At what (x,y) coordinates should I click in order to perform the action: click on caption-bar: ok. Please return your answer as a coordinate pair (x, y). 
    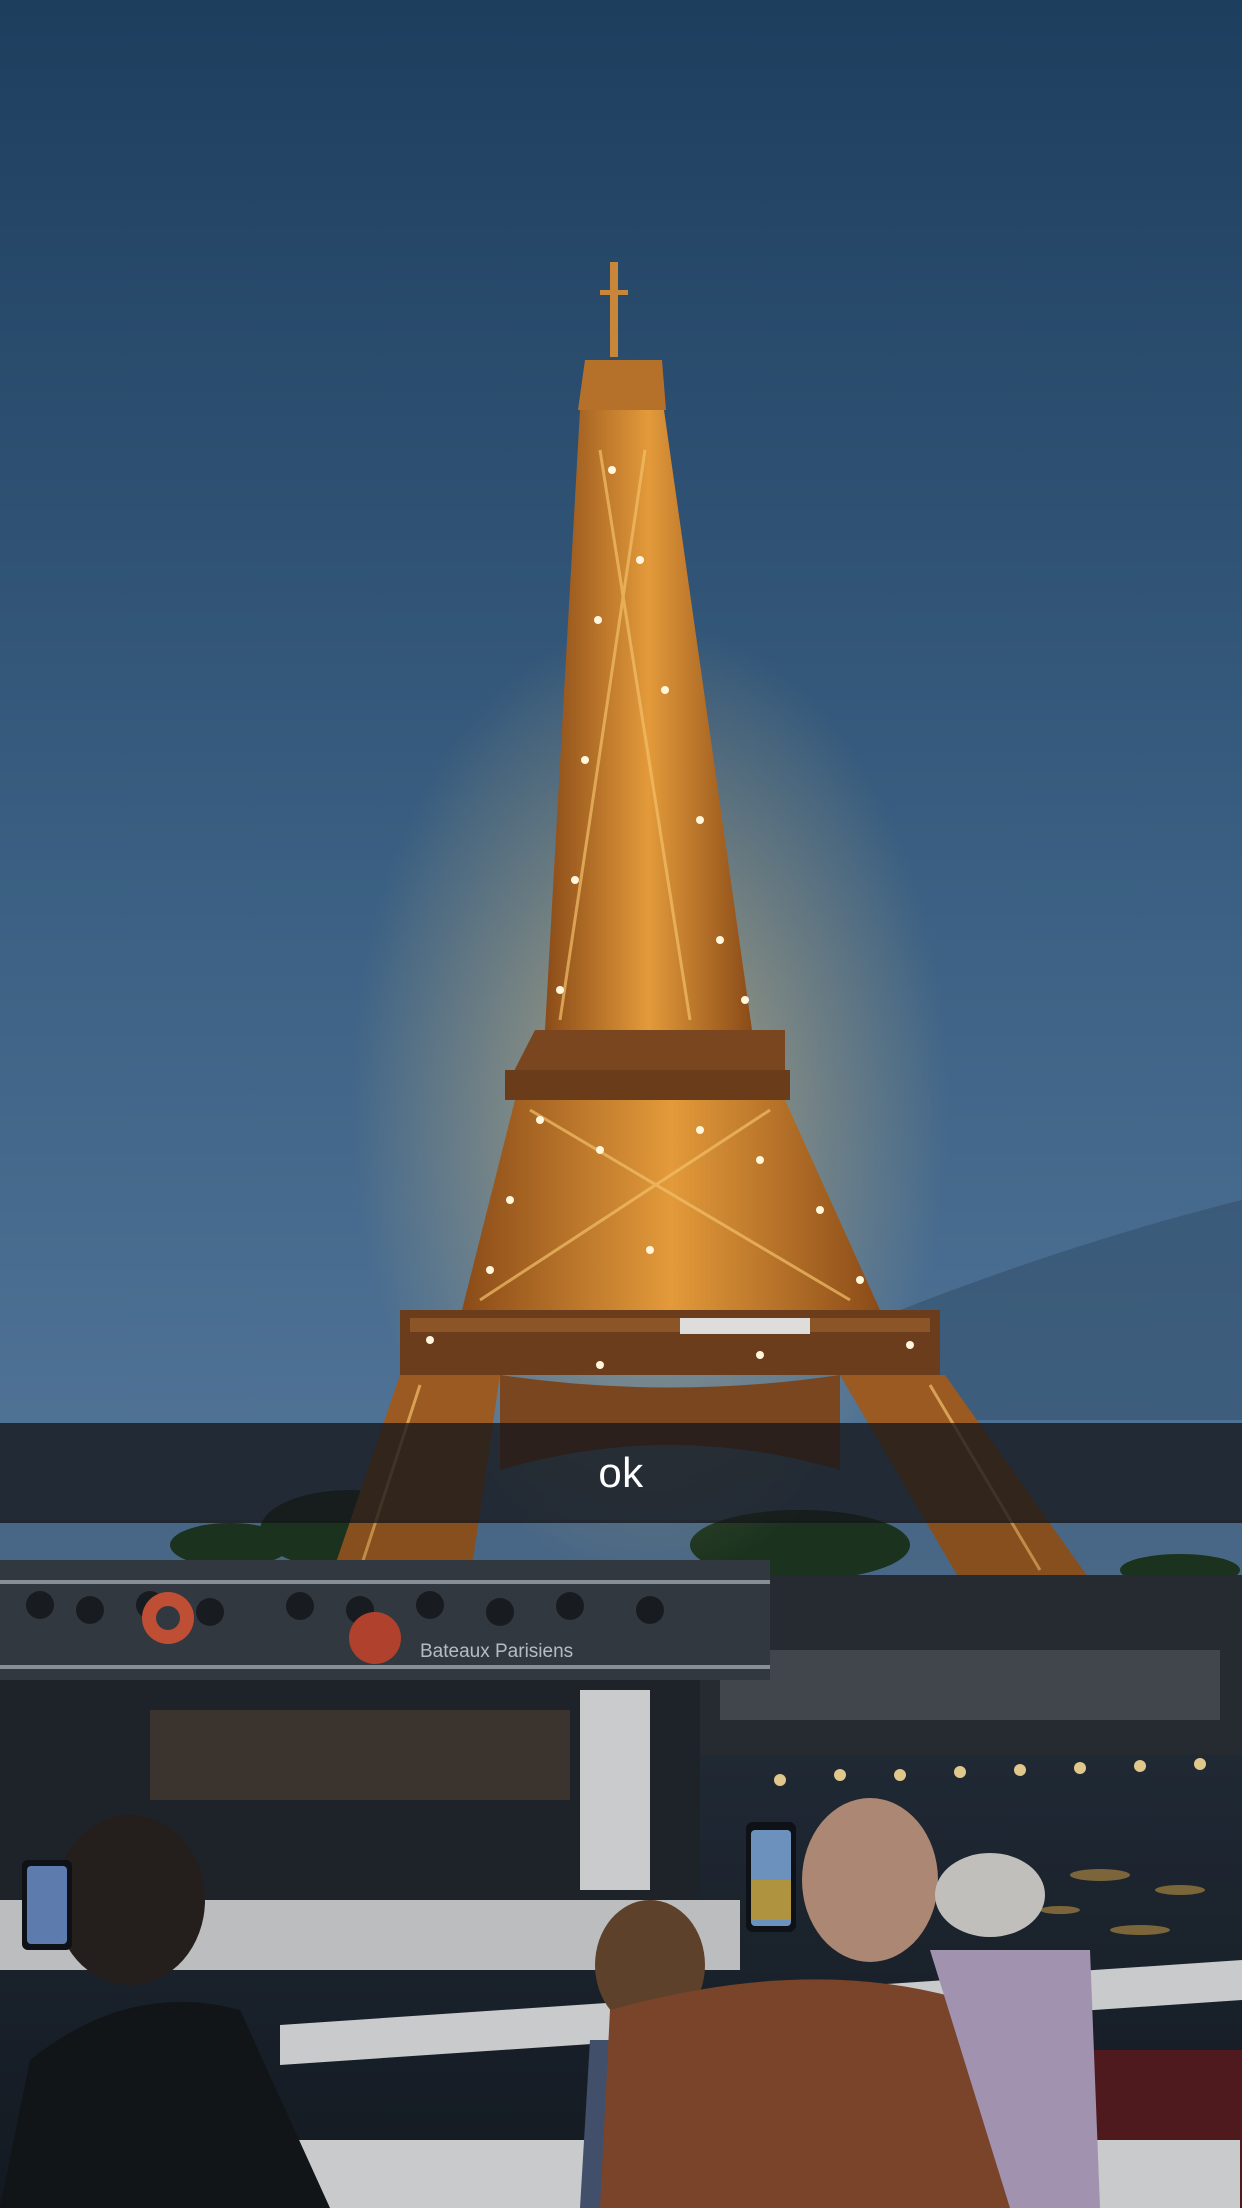
    Looking at the image, I should click on (621, 1473).